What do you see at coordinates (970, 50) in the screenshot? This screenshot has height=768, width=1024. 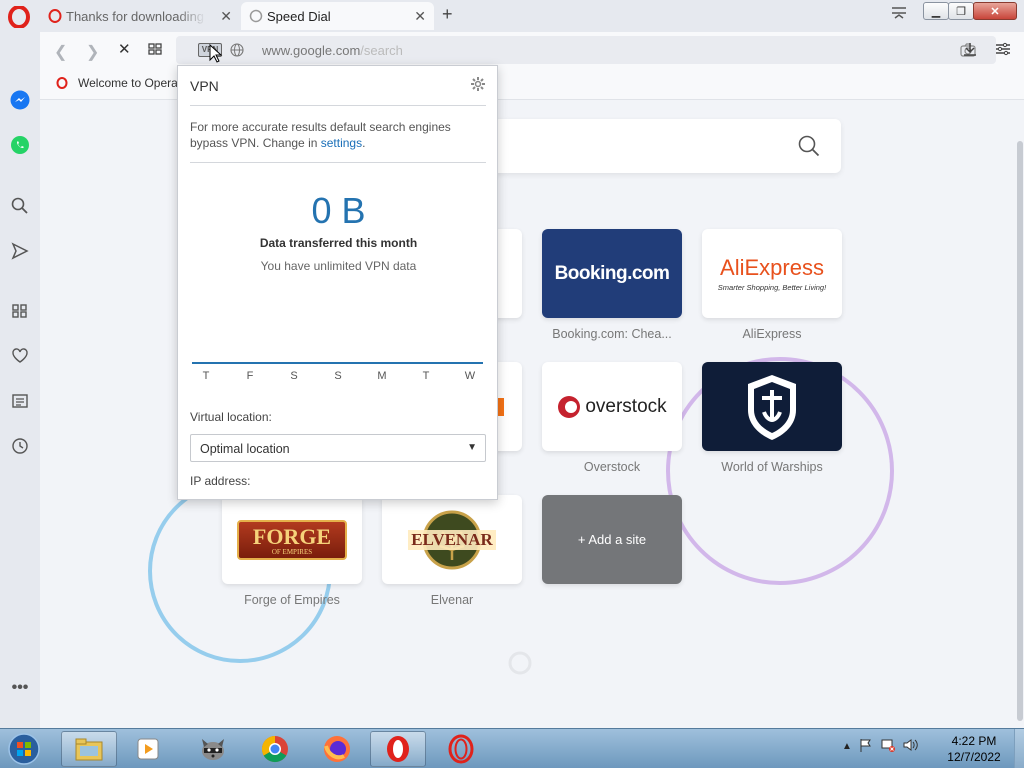 I see `download-icon` at bounding box center [970, 50].